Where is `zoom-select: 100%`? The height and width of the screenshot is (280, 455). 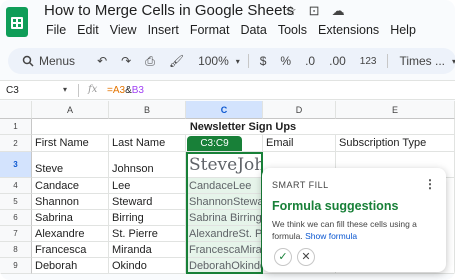
zoom-select: 100% is located at coordinates (213, 61).